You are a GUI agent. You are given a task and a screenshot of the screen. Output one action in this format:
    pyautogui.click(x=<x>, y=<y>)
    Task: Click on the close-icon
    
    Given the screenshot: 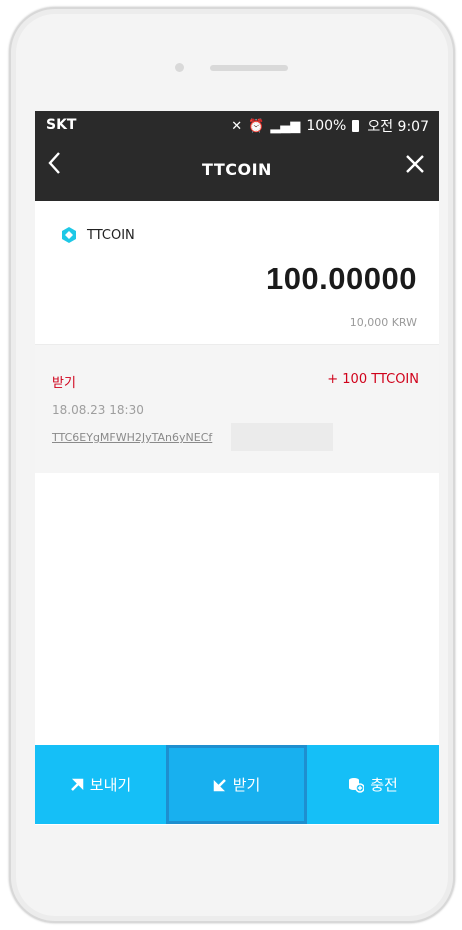 What is the action you would take?
    pyautogui.click(x=415, y=164)
    